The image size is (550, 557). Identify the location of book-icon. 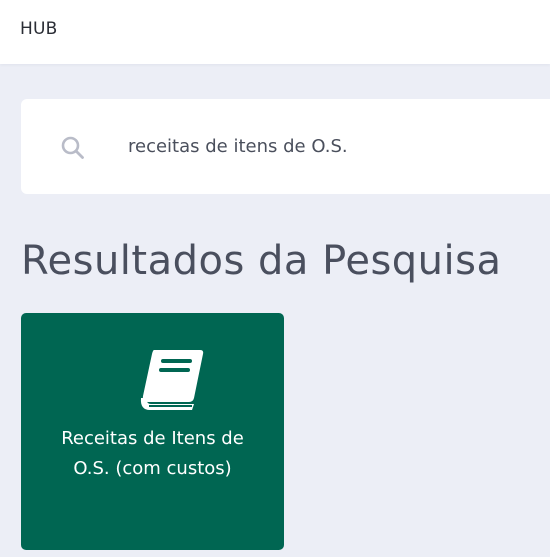
(171, 381).